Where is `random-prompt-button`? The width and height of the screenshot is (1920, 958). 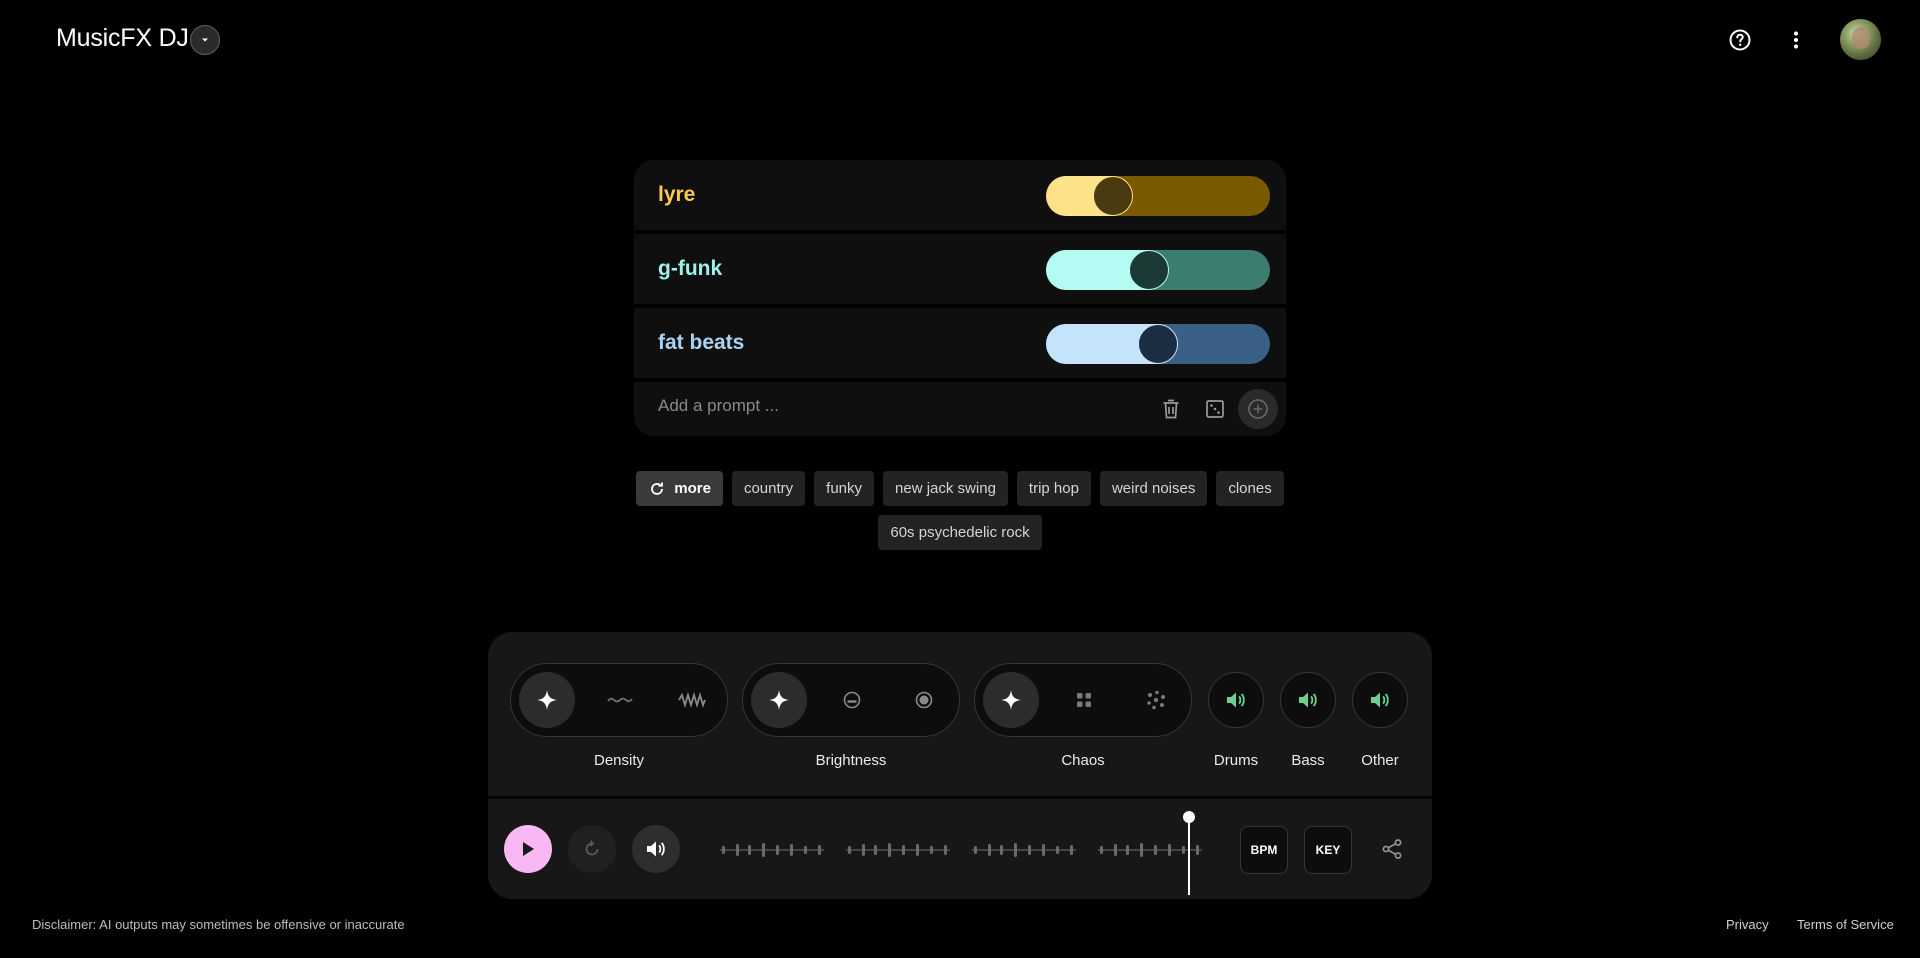
random-prompt-button is located at coordinates (1215, 409).